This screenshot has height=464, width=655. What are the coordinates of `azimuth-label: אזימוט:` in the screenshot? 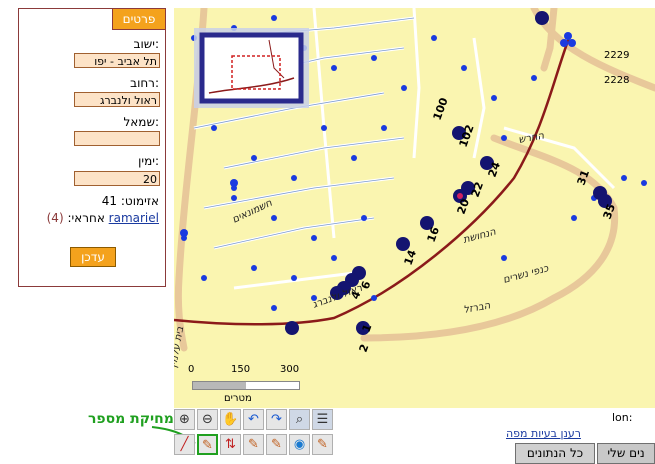 It's located at (139, 201).